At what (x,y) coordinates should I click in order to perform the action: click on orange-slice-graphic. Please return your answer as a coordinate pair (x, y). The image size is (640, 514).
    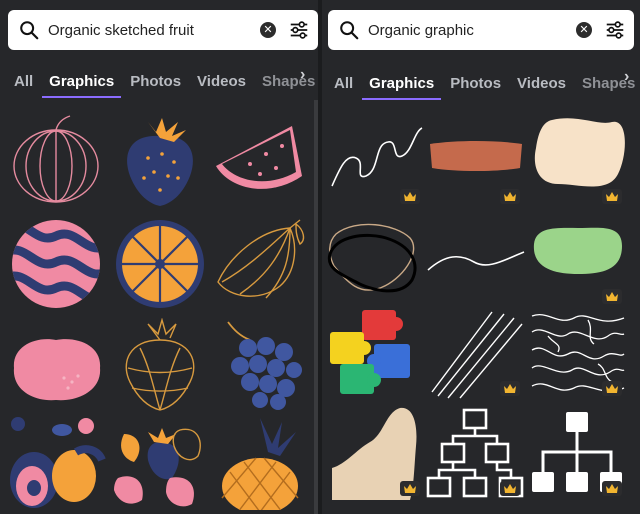
    Looking at the image, I should click on (160, 264).